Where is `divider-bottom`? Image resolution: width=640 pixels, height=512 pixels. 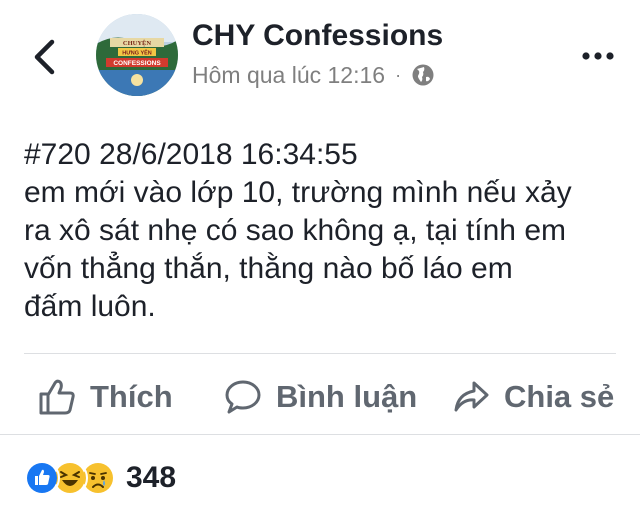
divider-bottom is located at coordinates (320, 434).